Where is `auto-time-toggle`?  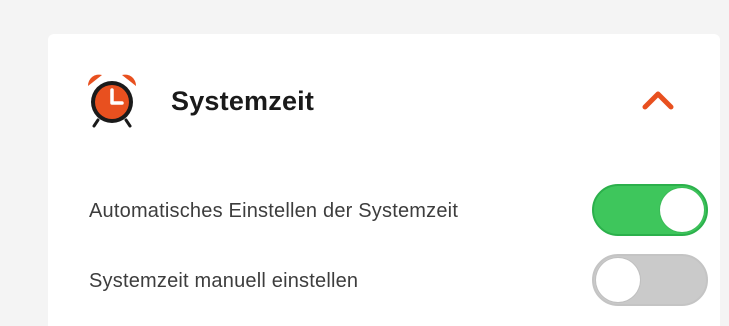 auto-time-toggle is located at coordinates (650, 210).